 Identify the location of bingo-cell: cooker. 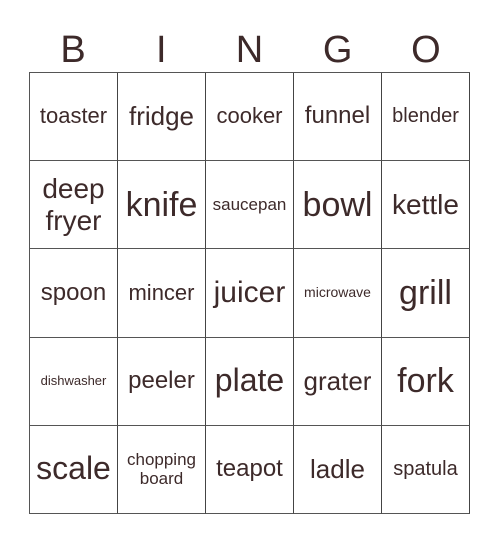
(250, 117).